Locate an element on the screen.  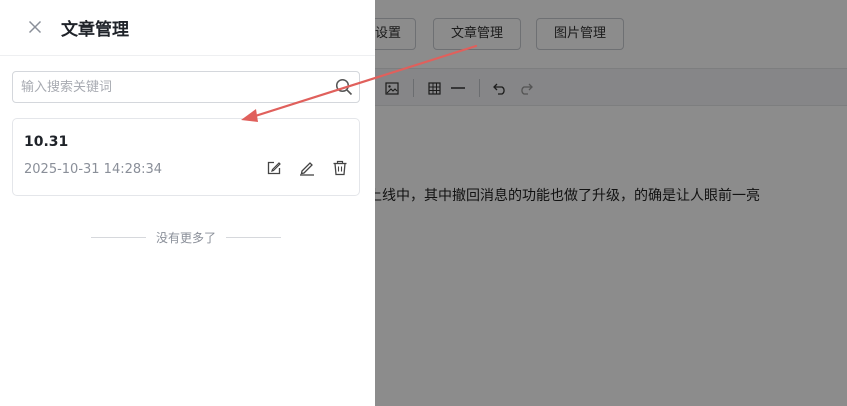
search-icon is located at coordinates (344, 87).